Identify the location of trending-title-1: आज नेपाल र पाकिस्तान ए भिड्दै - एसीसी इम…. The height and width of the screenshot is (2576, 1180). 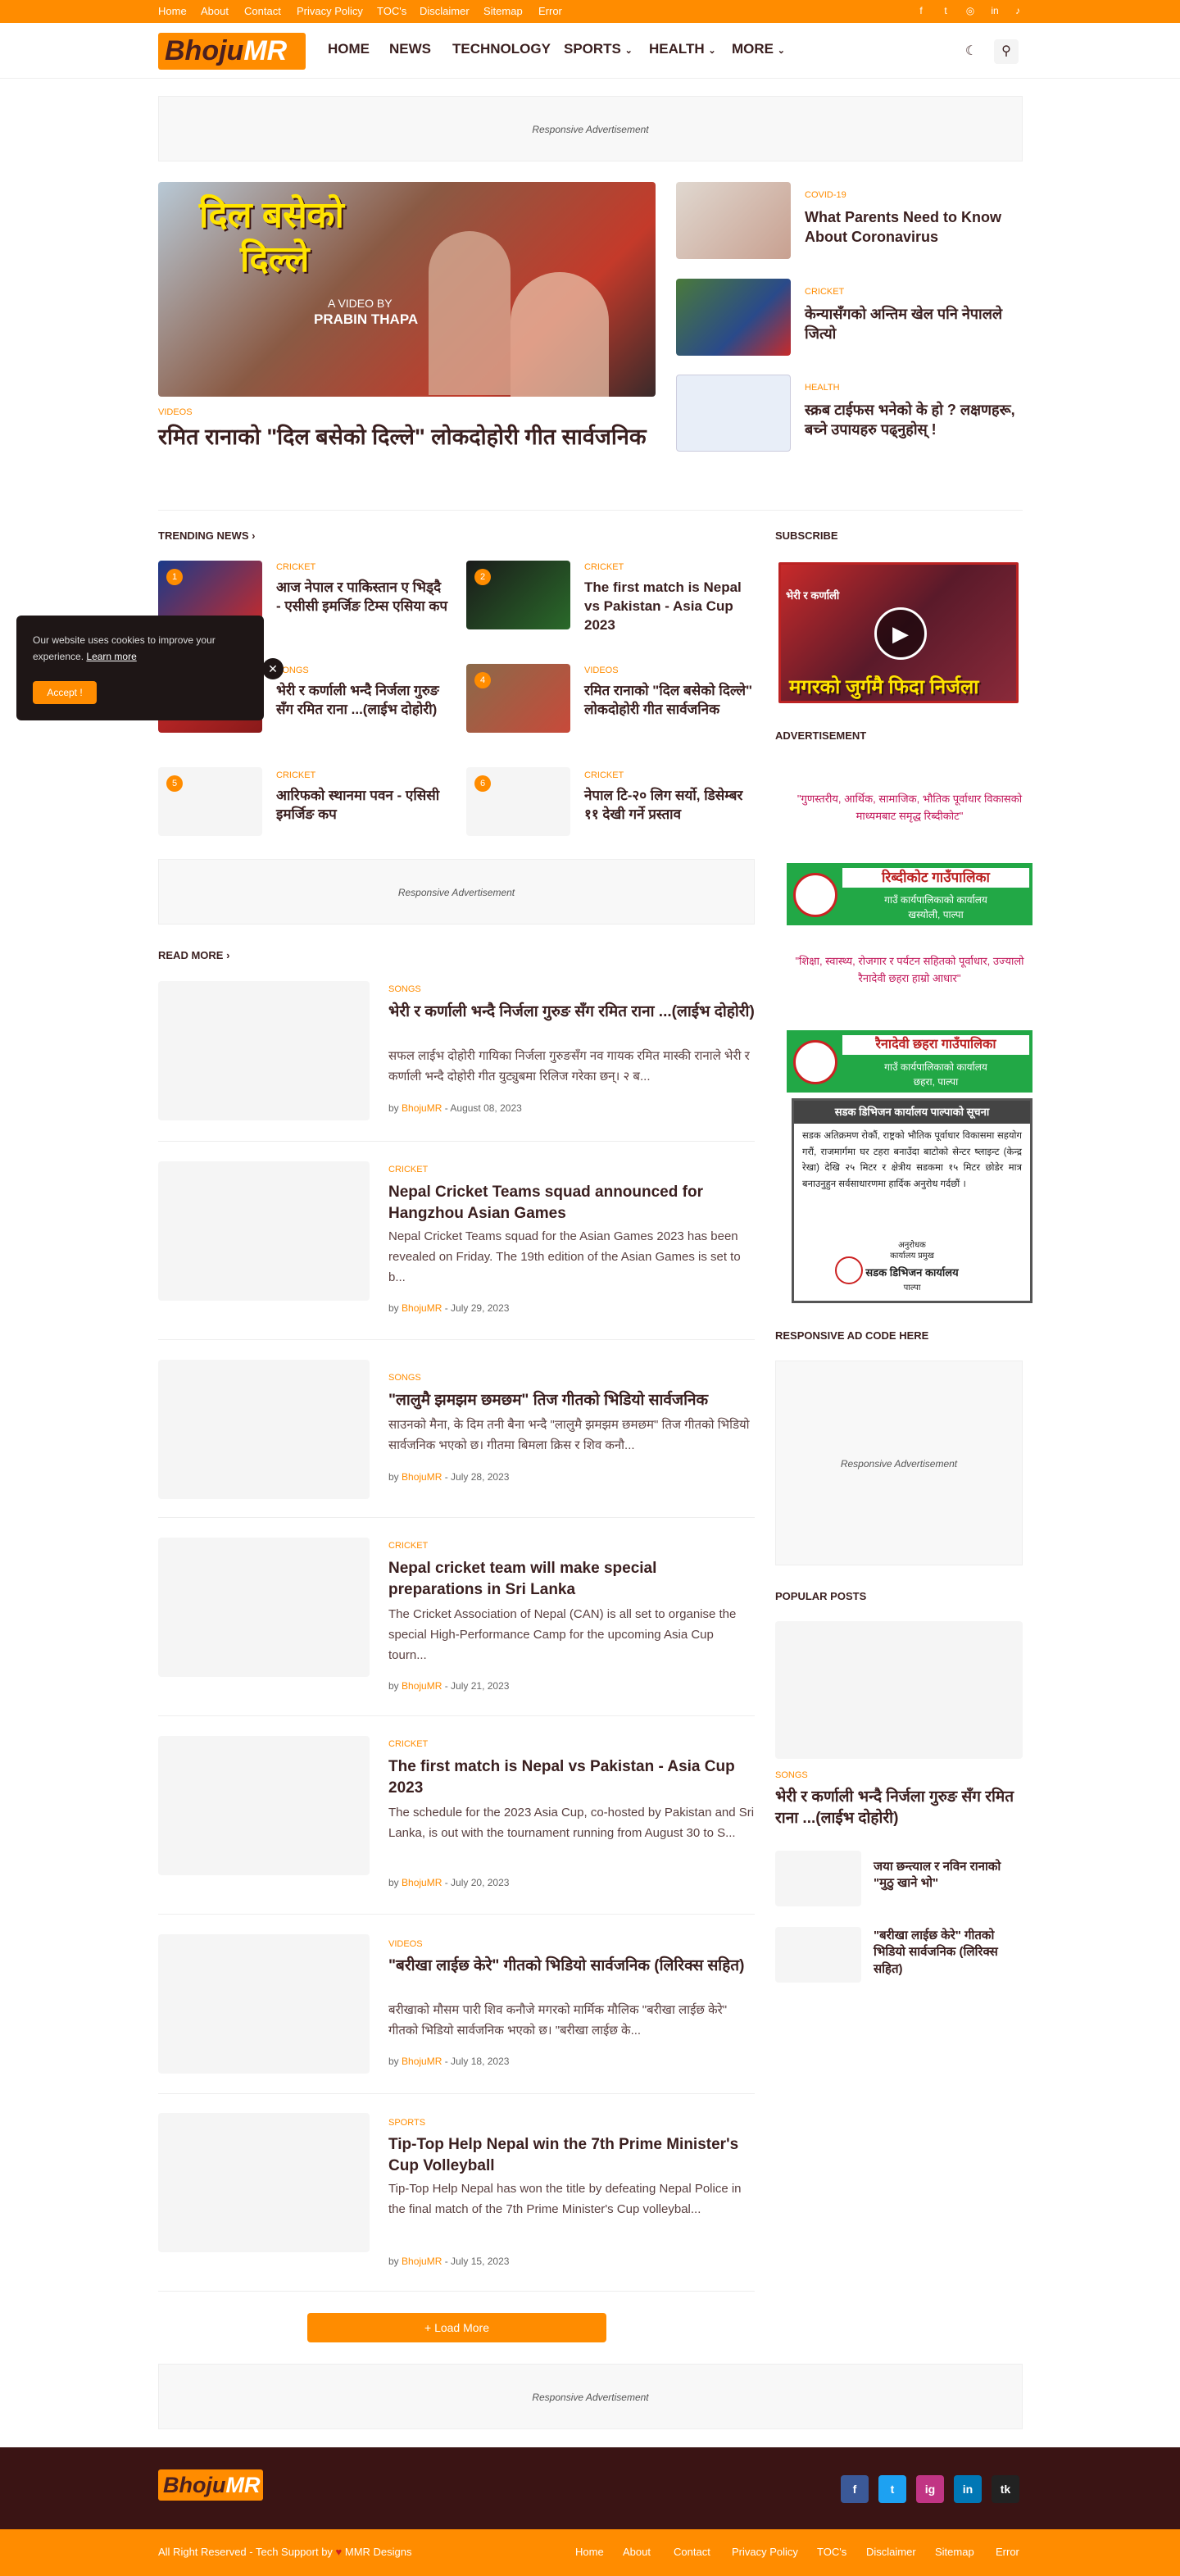
(362, 597).